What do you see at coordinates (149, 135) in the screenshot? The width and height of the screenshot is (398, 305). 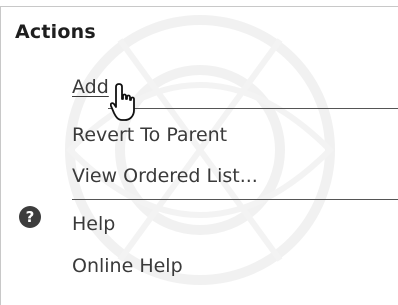 I see `revert-to-parent-link: Revert To Parent` at bounding box center [149, 135].